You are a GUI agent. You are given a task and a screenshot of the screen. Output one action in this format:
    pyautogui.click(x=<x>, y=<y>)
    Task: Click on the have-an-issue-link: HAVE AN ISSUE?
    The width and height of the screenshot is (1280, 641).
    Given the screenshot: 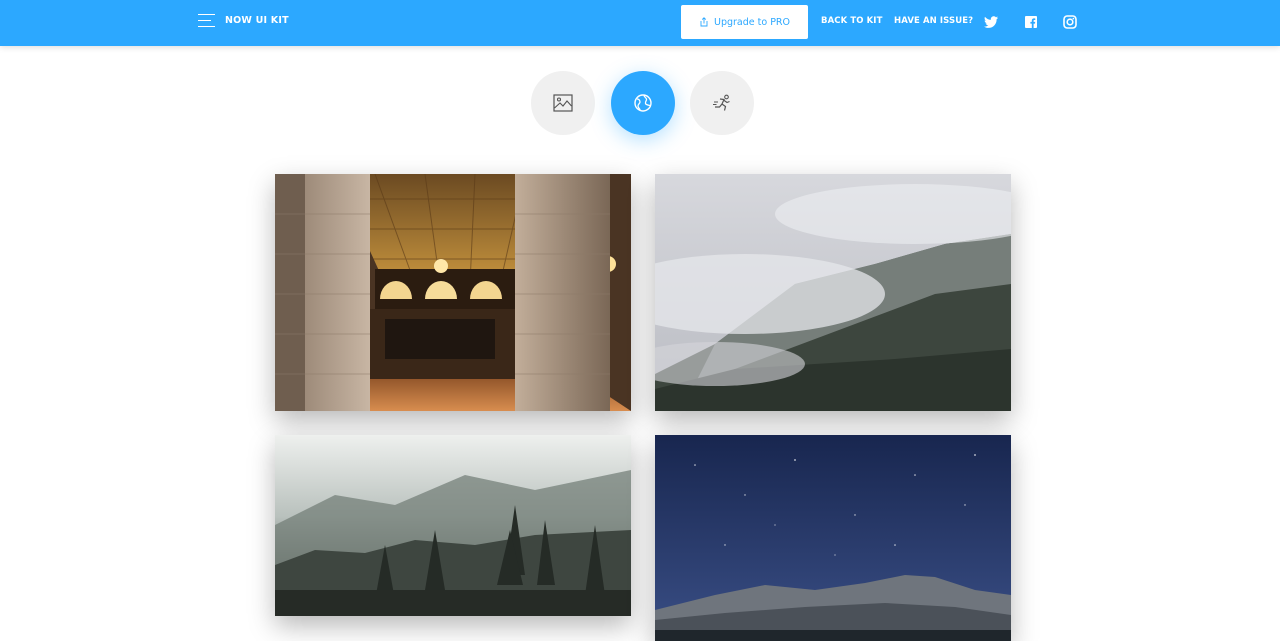 What is the action you would take?
    pyautogui.click(x=933, y=21)
    